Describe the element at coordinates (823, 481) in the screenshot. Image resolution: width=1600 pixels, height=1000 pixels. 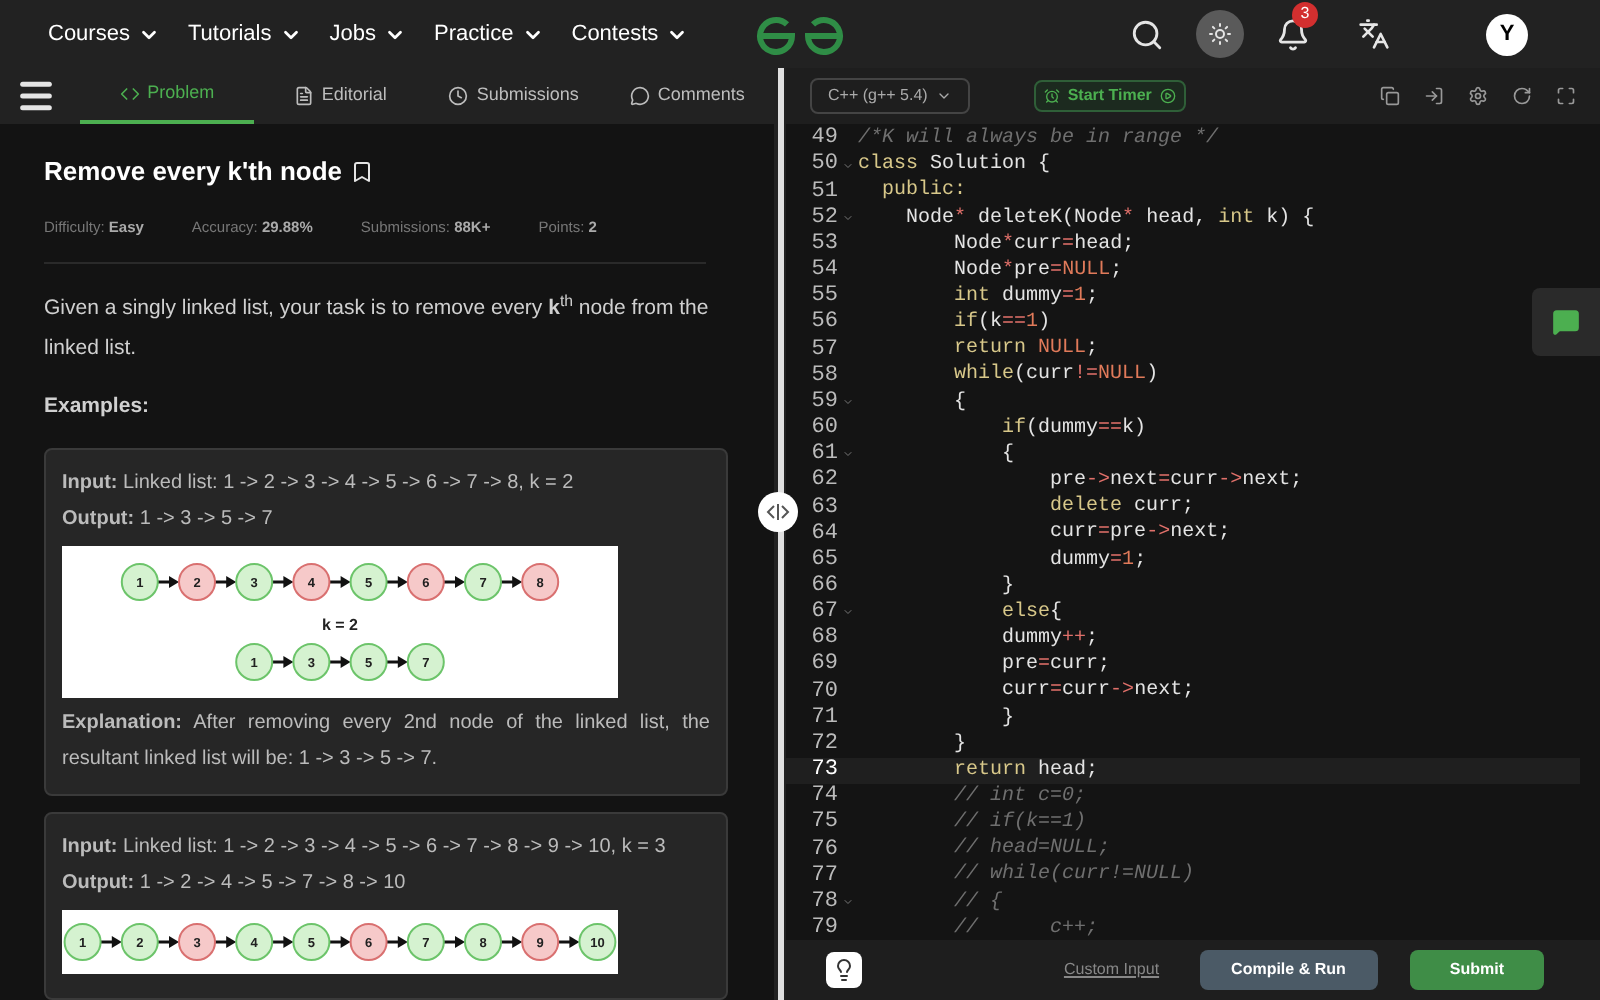
I see `line-number: 62` at that location.